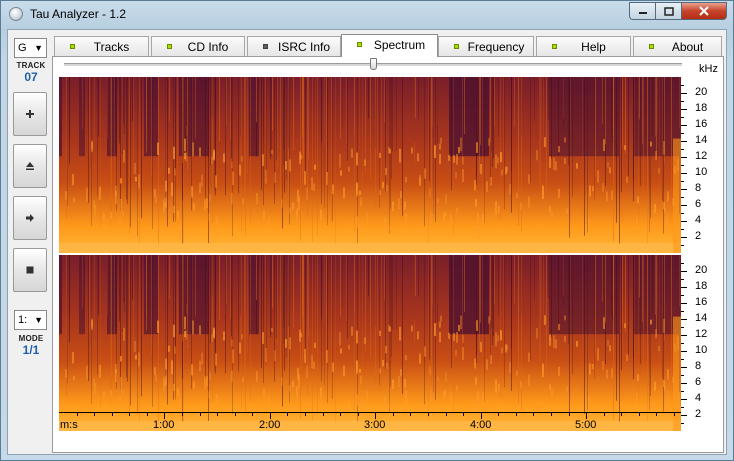 This screenshot has width=734, height=461. I want to click on tab-spectrum: Spectrum, so click(389, 45).